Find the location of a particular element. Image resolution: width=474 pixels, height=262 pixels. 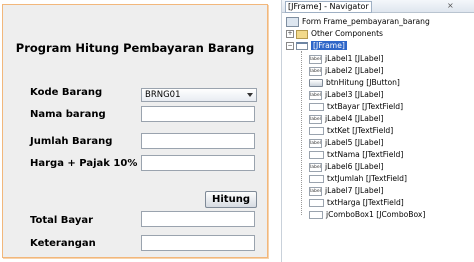

tree-item: label jLabel7 [JLabel] is located at coordinates (346, 190).